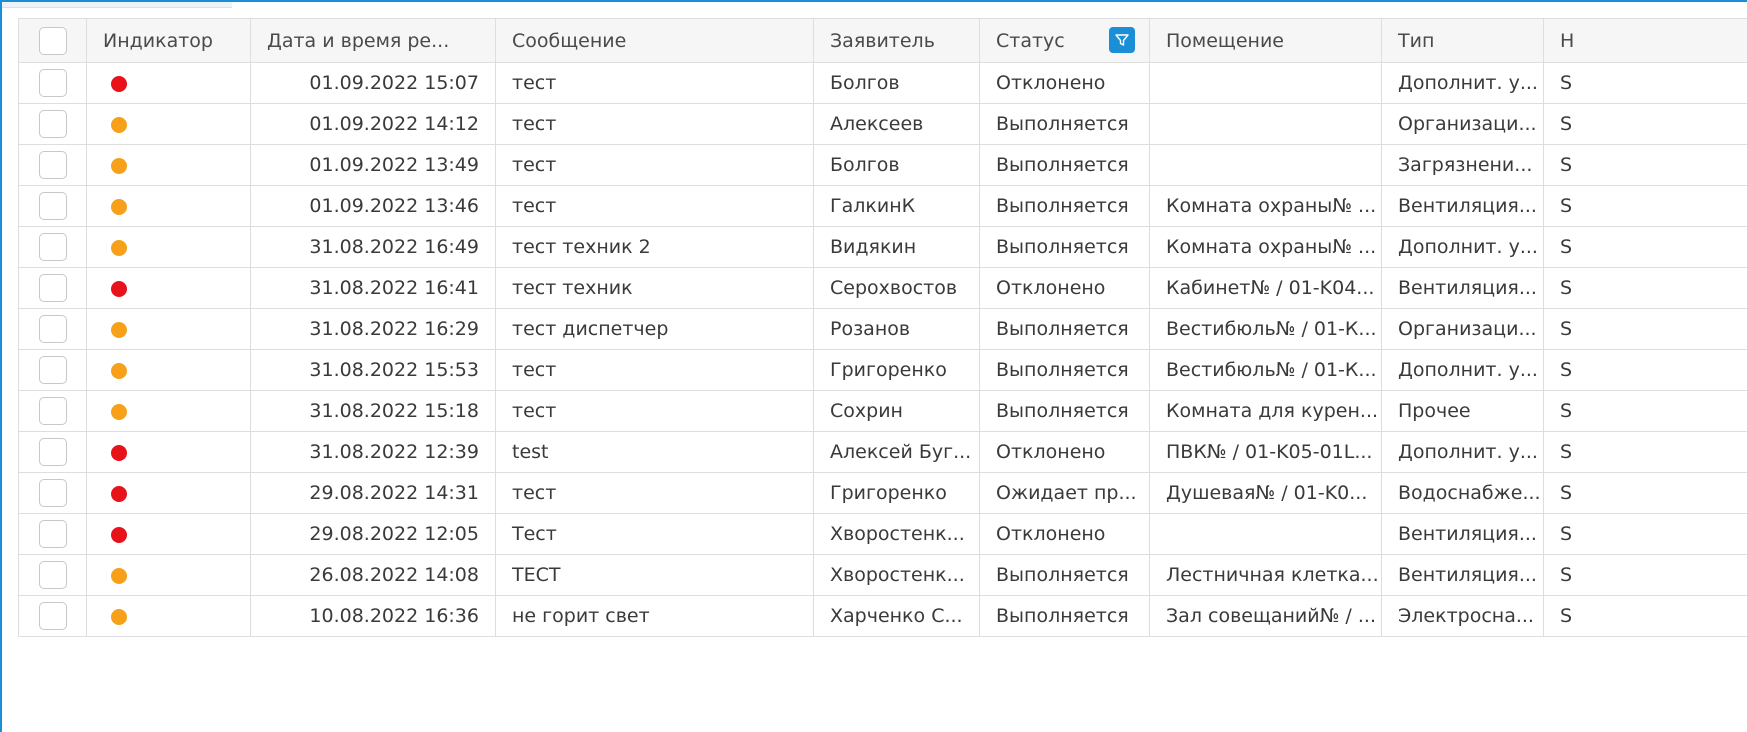 The height and width of the screenshot is (732, 1747). What do you see at coordinates (1645, 40) in the screenshot?
I see `column-header-extra: Н` at bounding box center [1645, 40].